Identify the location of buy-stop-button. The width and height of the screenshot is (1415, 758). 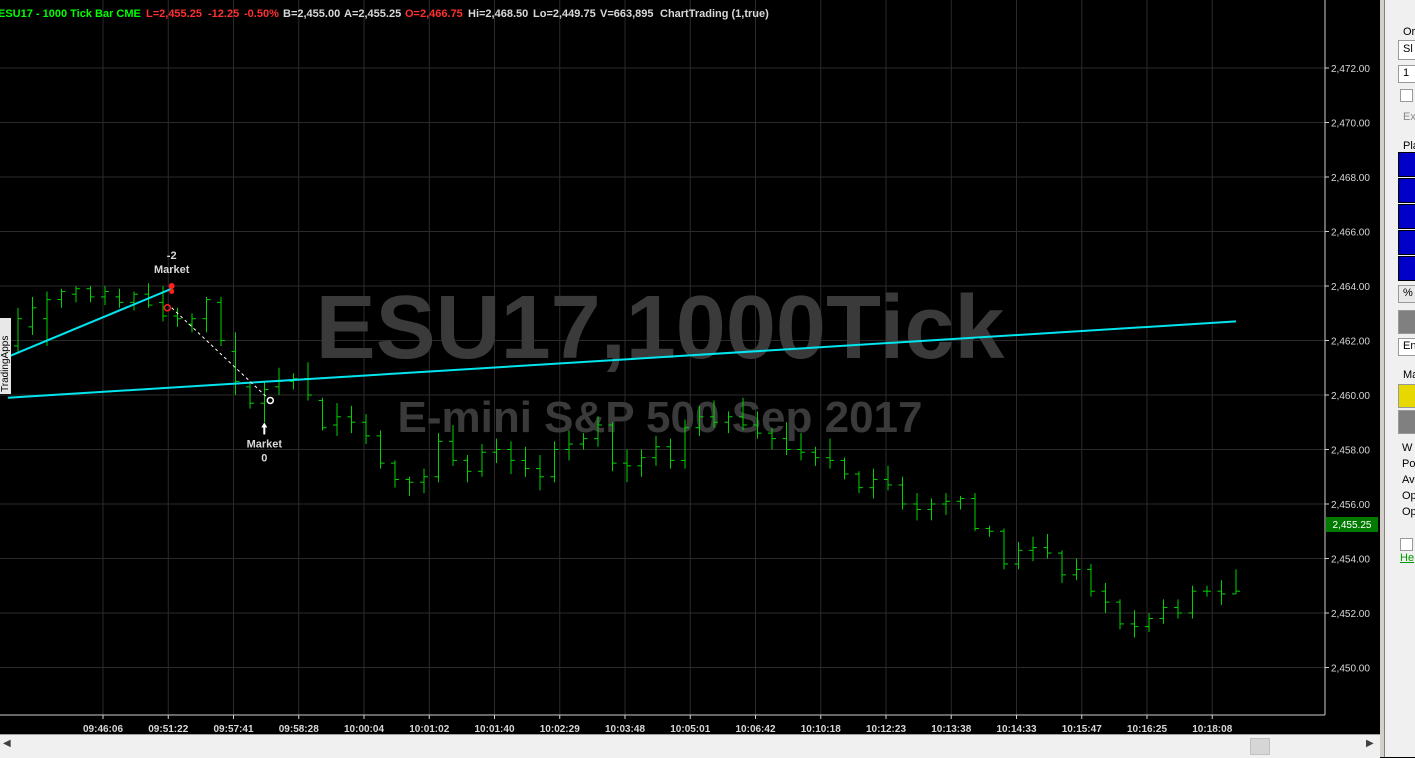
(1406, 268).